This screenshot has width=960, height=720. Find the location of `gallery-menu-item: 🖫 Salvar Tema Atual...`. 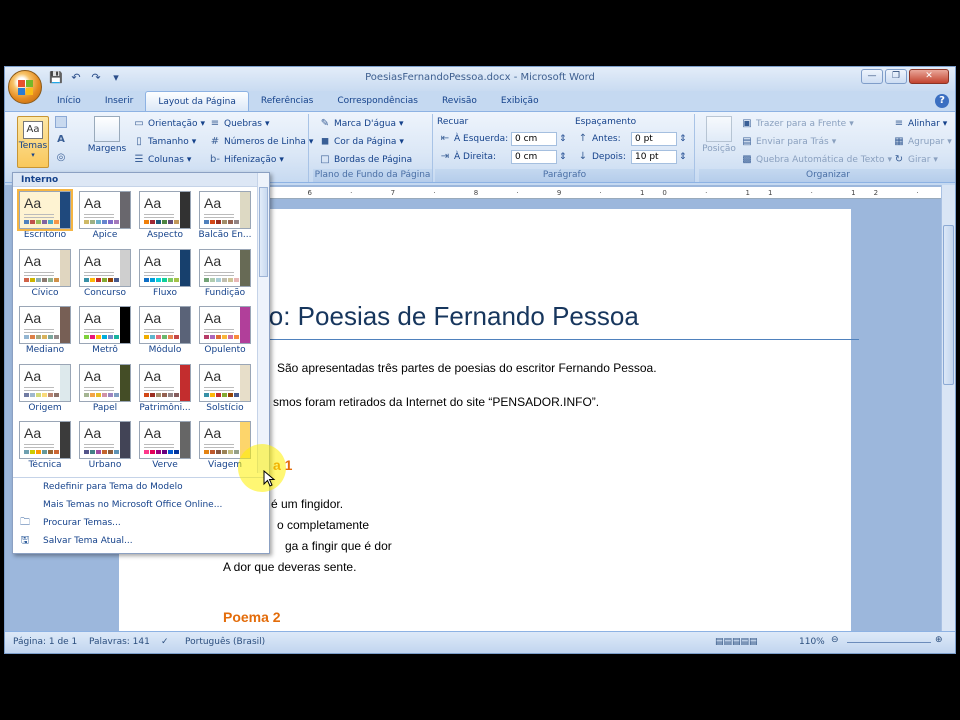

gallery-menu-item: 🖫 Salvar Tema Atual... is located at coordinates (141, 541).